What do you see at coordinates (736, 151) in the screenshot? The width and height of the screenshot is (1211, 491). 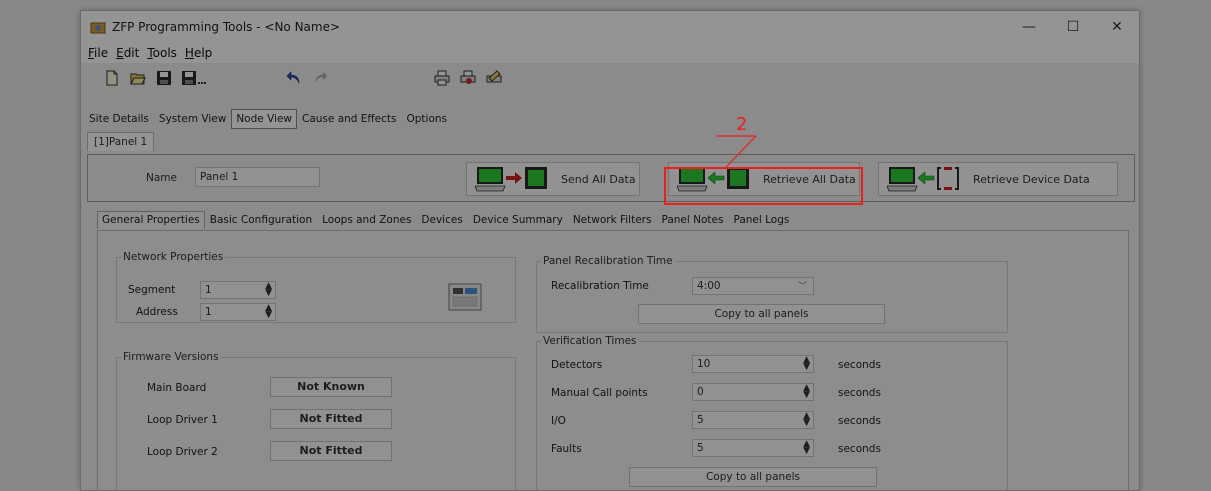 I see `annotation-line` at bounding box center [736, 151].